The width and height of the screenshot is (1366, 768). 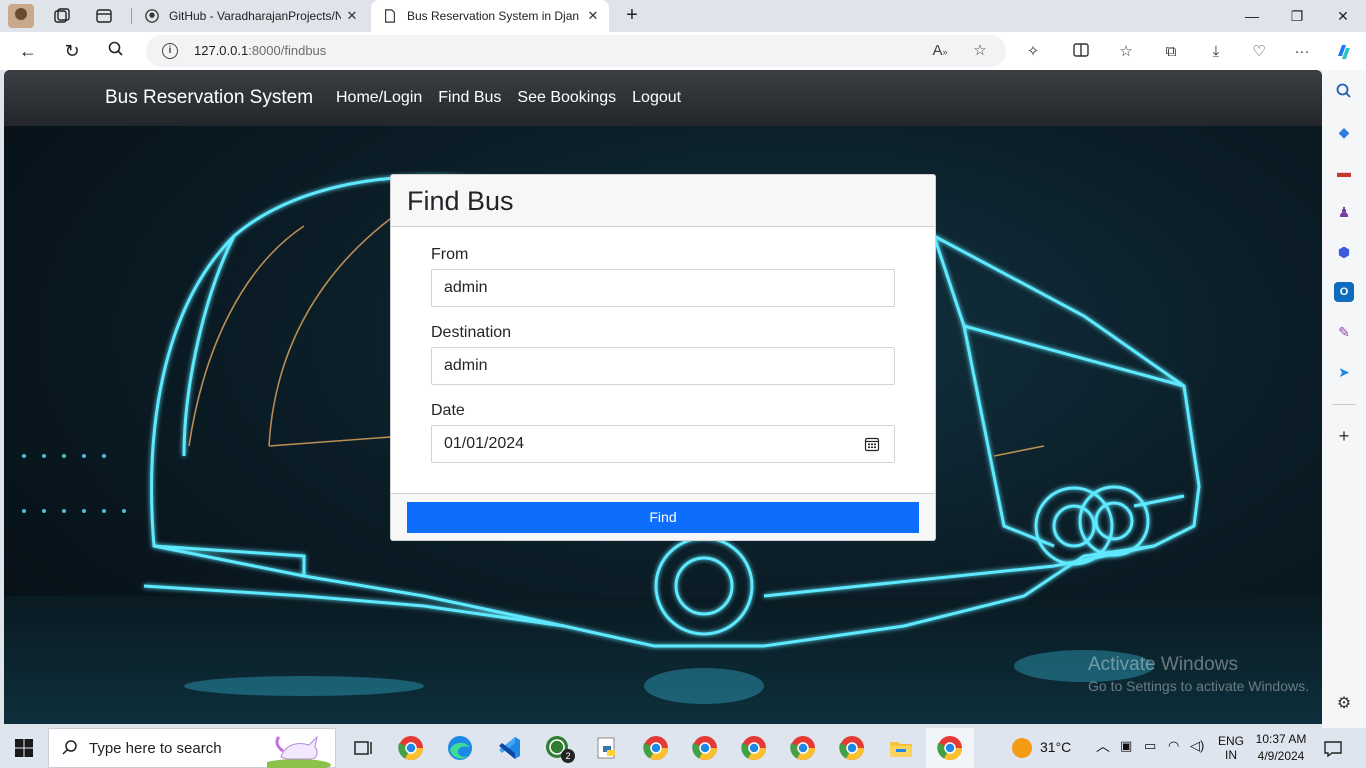 I want to click on wifi-icon: ◠, so click(x=1173, y=746).